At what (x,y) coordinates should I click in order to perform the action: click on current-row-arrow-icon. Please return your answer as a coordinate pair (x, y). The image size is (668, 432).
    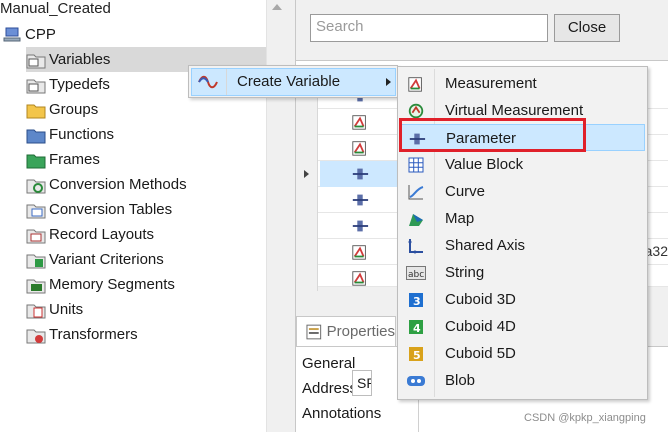
    Looking at the image, I should click on (306, 174).